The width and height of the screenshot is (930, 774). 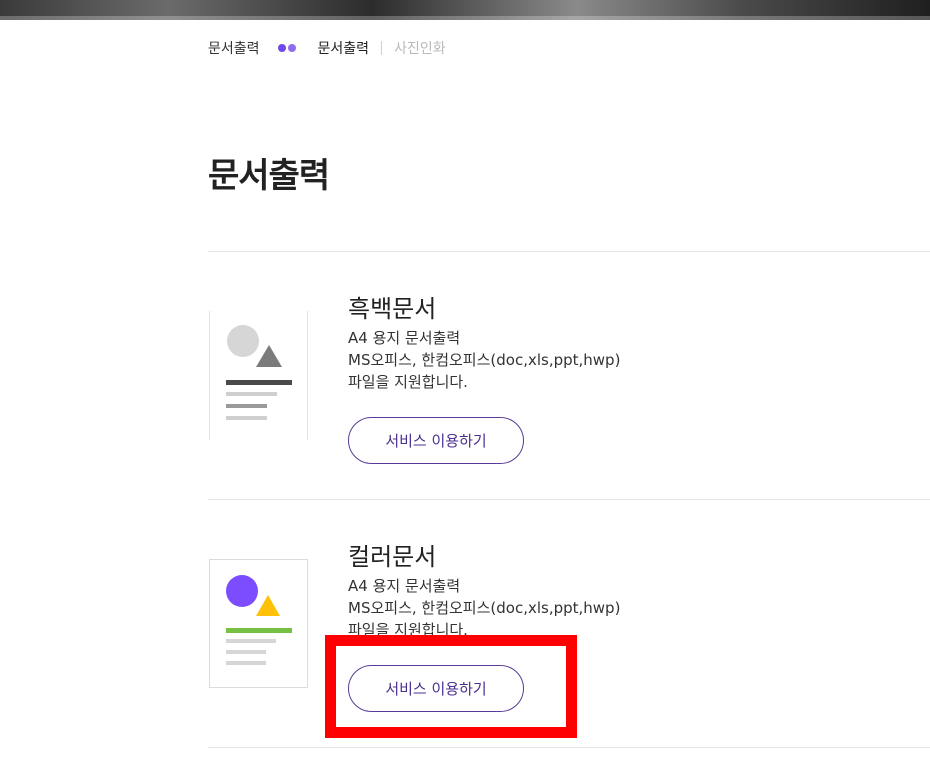 I want to click on breadcrumb-divider, so click(x=382, y=48).